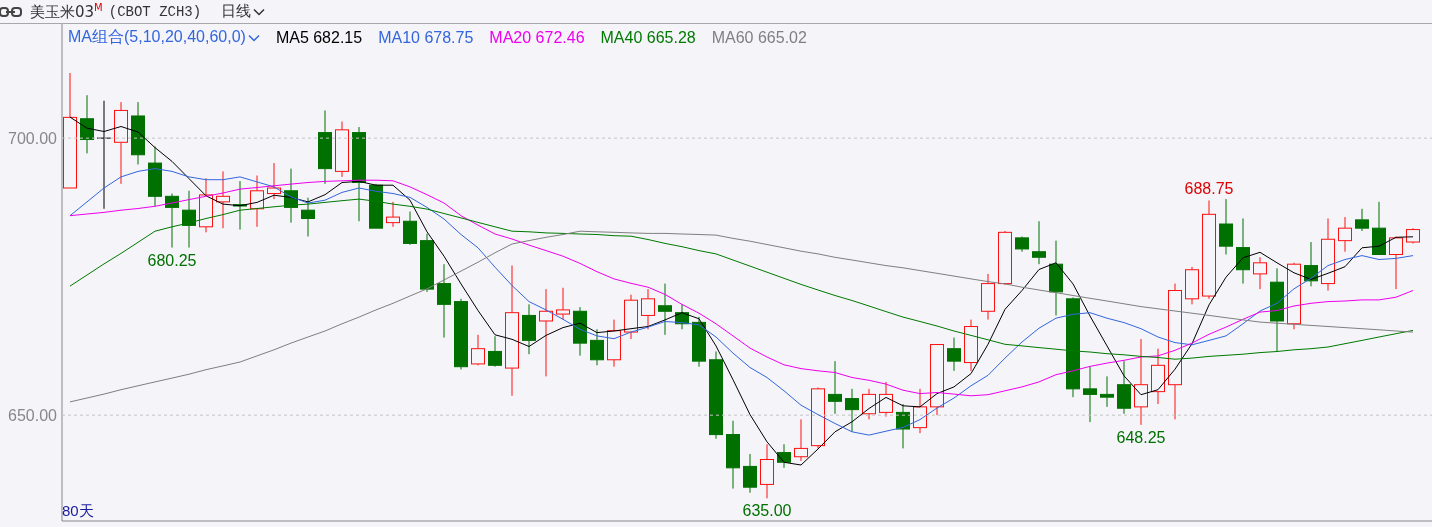 Image resolution: width=1432 pixels, height=527 pixels. Describe the element at coordinates (1141, 437) in the screenshot. I see `price-label: 648.25` at that location.